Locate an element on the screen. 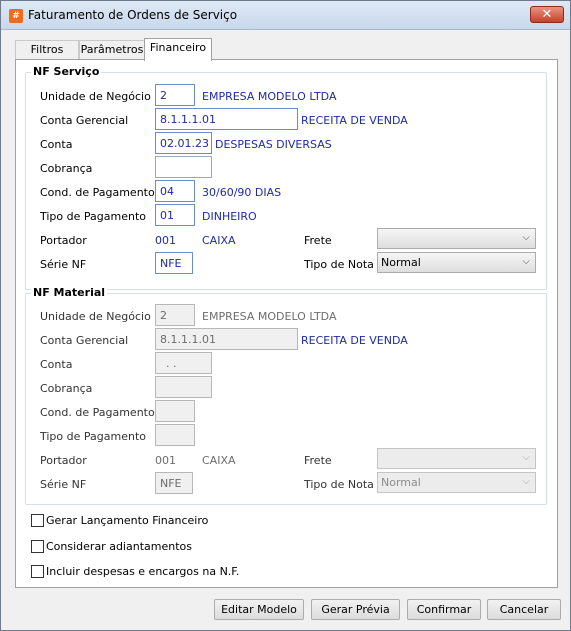 This screenshot has width=571, height=631. nfs-tipo-name: DINHEIRO is located at coordinates (229, 216).